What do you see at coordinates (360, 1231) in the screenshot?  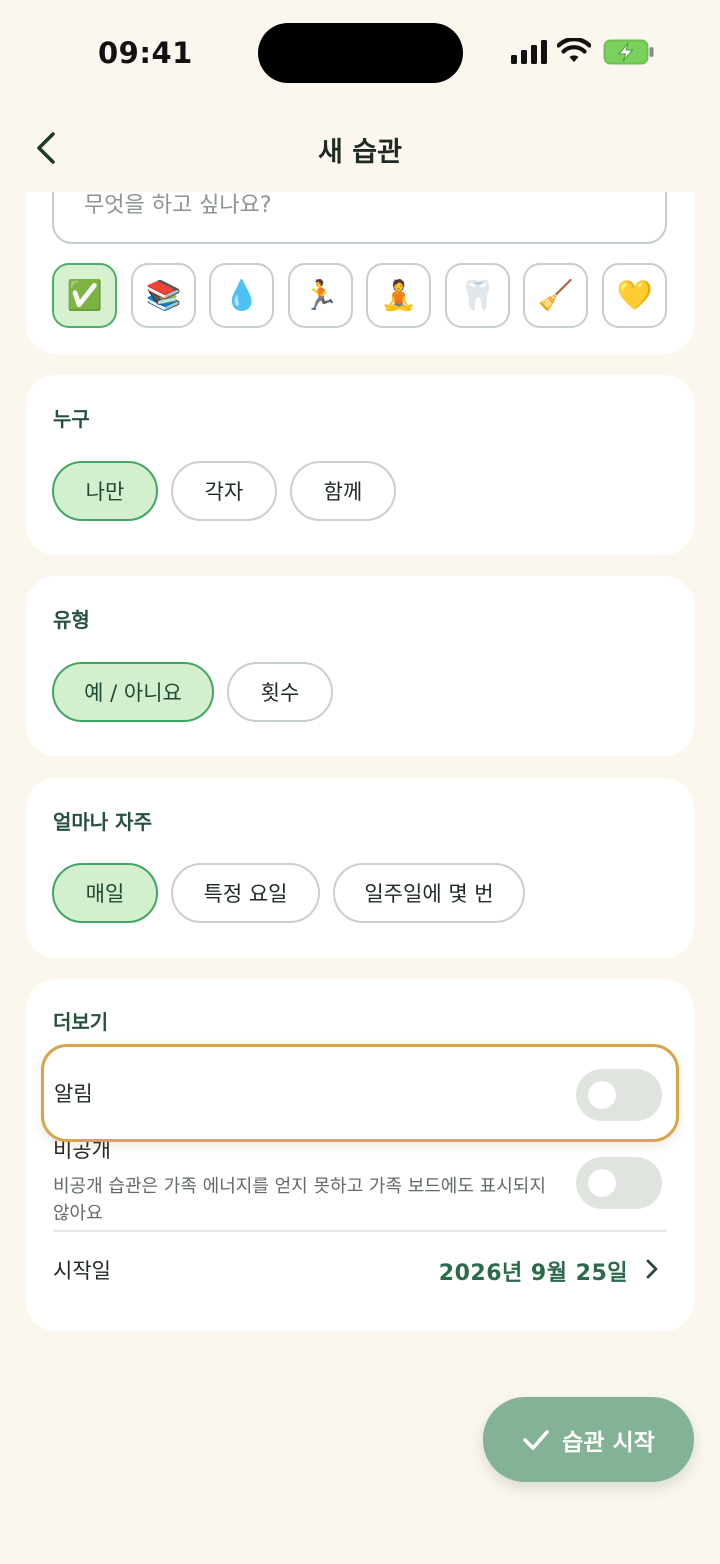 I see `divider` at bounding box center [360, 1231].